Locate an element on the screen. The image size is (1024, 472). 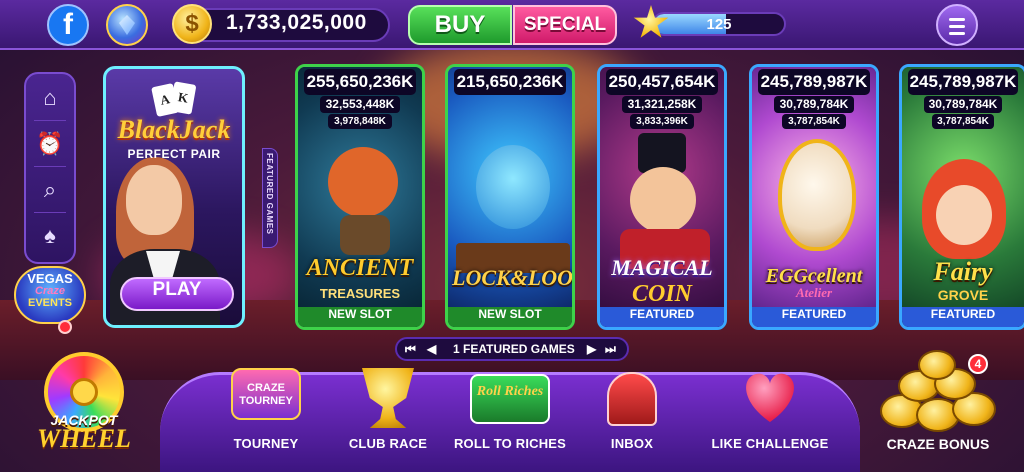
featured-games-tab: FEATURED GAMES is located at coordinates (270, 198).